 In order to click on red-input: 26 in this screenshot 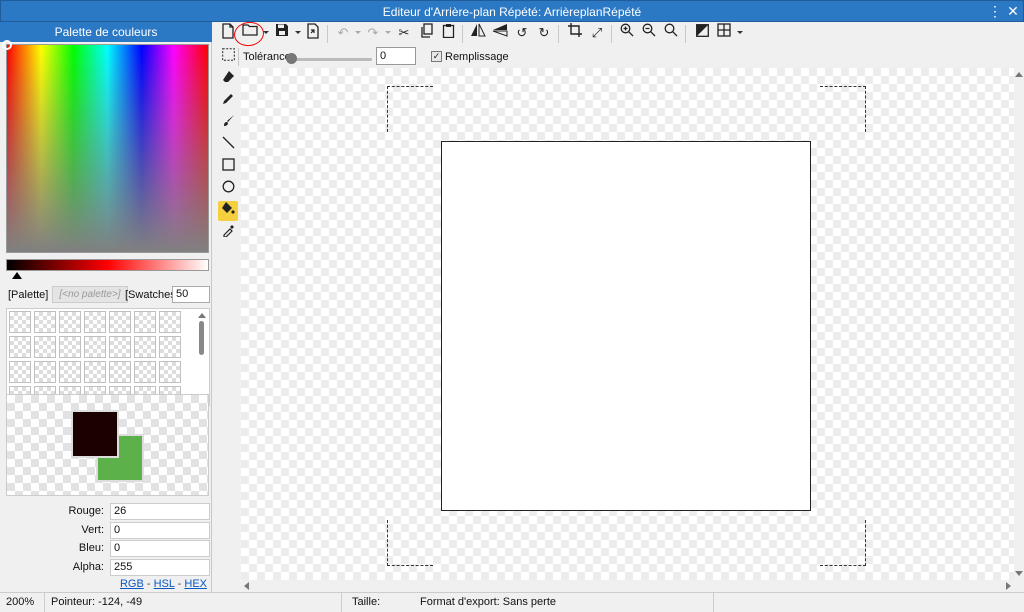, I will do `click(160, 511)`.